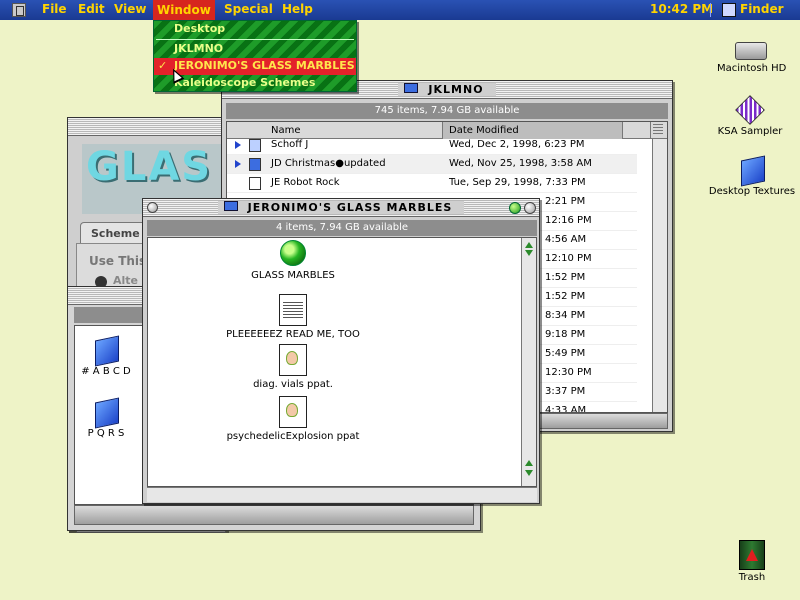  I want to click on menu-view: View, so click(130, 9).